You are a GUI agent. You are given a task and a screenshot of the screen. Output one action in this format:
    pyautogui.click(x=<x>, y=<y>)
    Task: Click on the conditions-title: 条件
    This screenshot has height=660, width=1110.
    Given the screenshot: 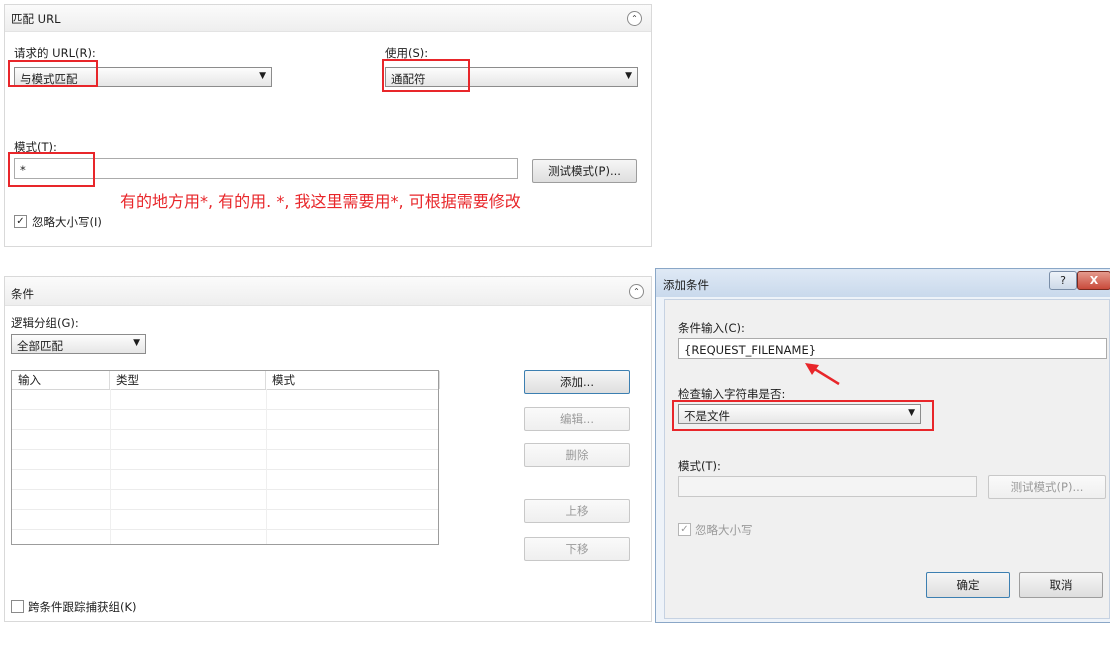 What is the action you would take?
    pyautogui.click(x=22, y=294)
    